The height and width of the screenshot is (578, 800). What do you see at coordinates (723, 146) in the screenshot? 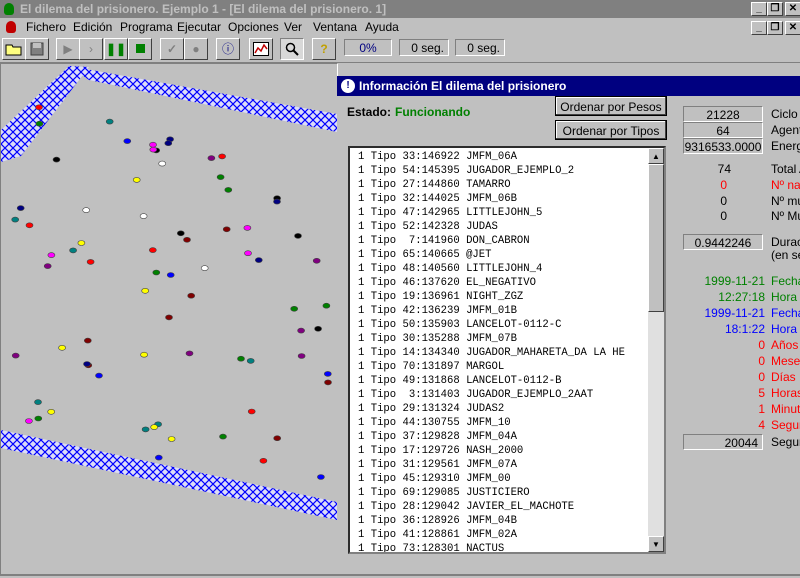
I see `energia-field: 9316533.0000` at bounding box center [723, 146].